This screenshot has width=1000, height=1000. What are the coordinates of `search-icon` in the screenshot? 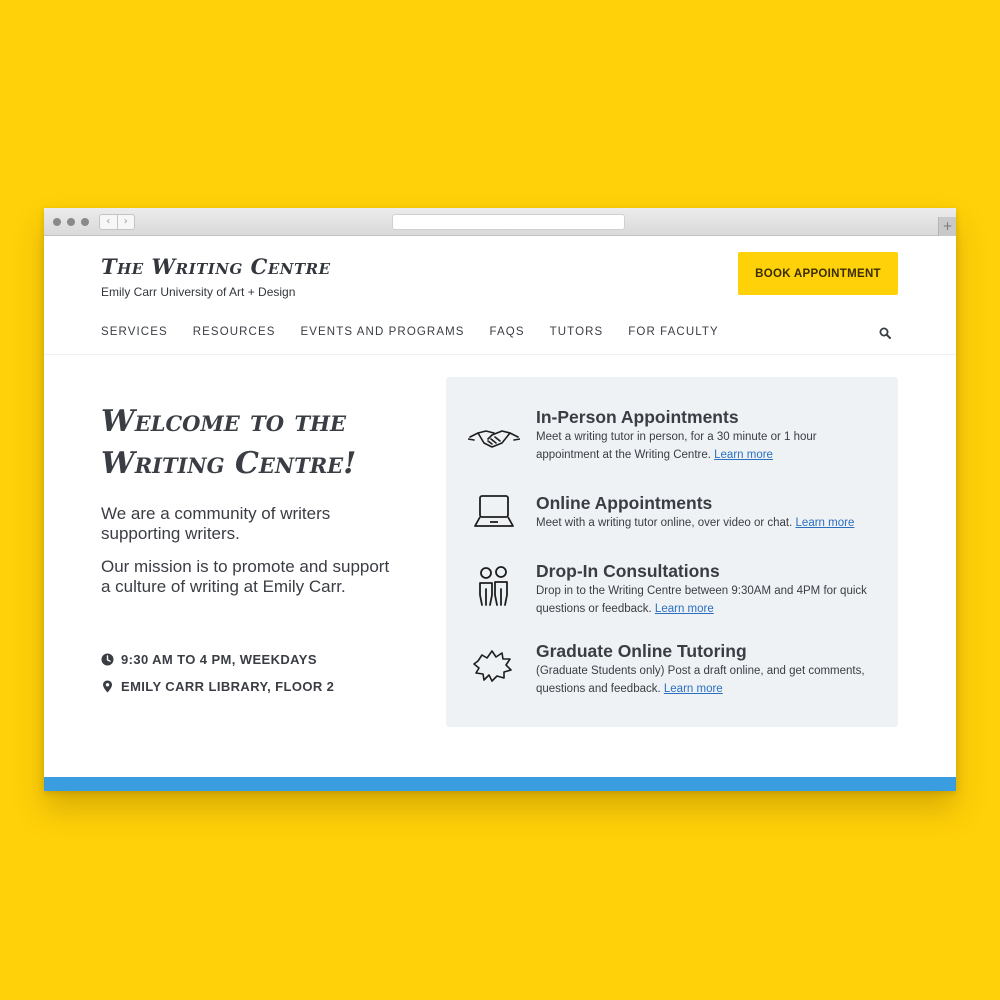 It's located at (885, 333).